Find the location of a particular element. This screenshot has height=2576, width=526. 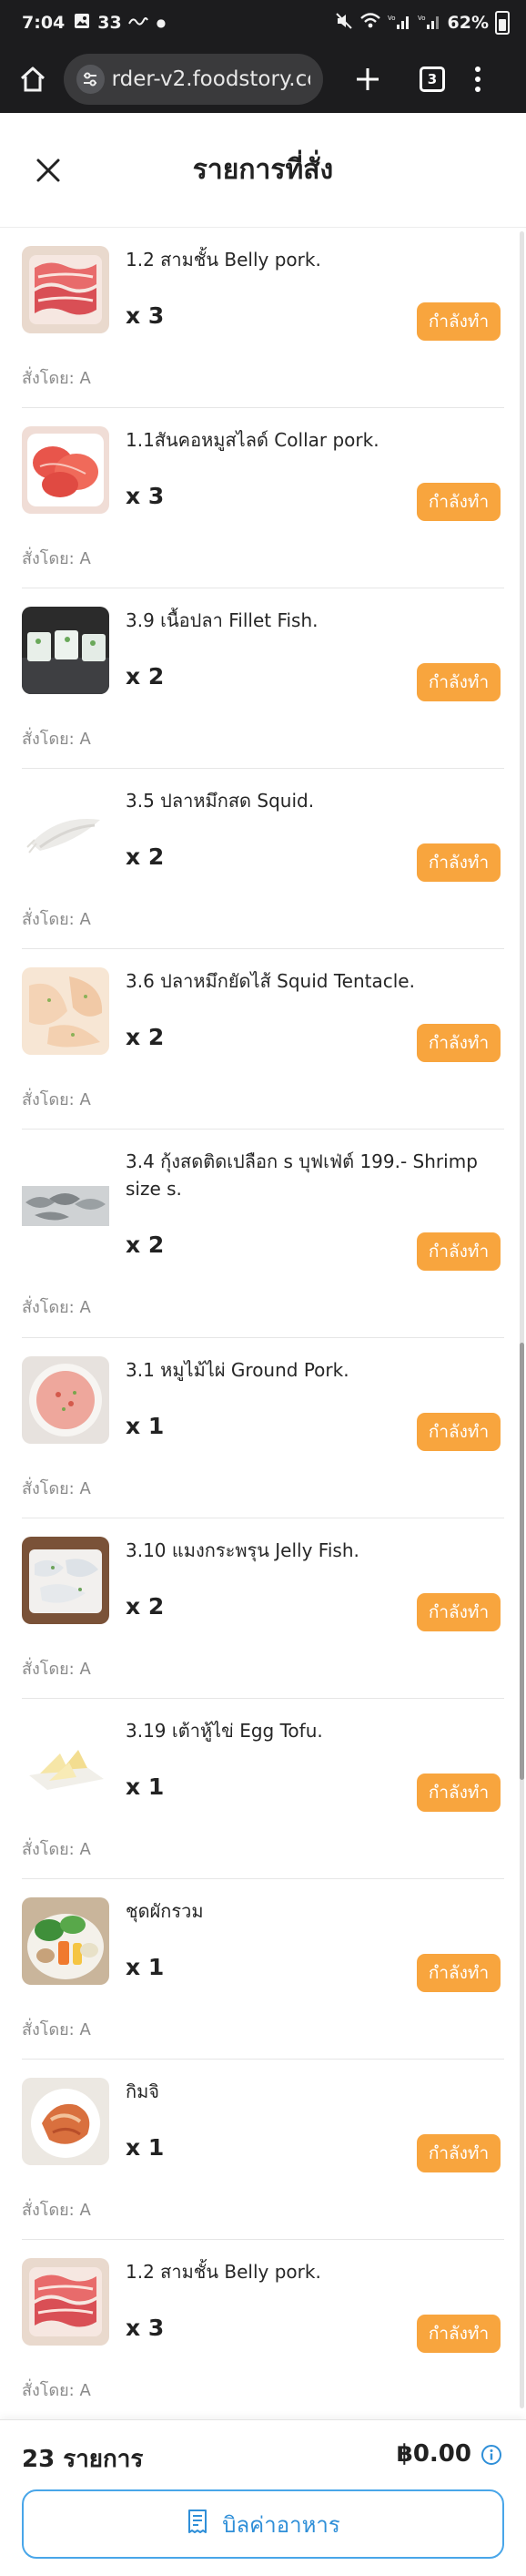

home-icon is located at coordinates (33, 79).